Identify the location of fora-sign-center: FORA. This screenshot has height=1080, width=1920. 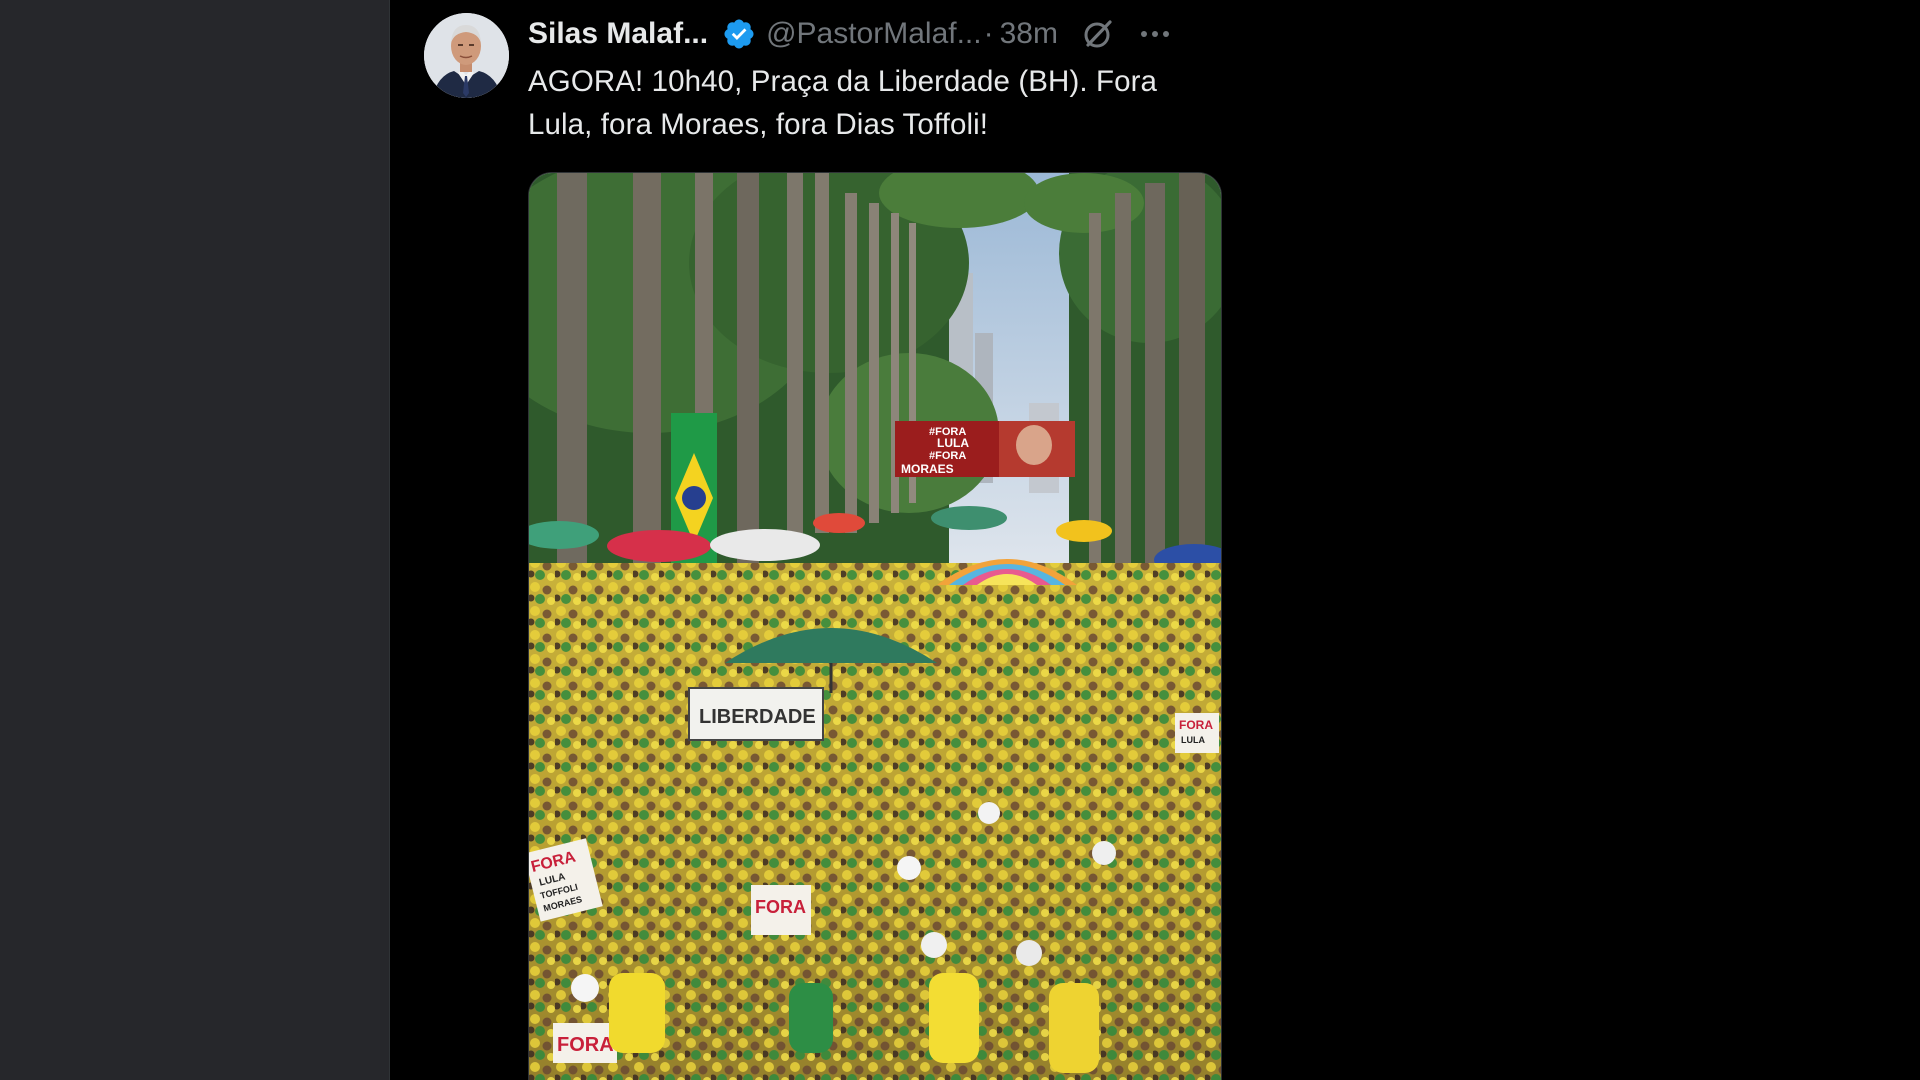
(781, 910).